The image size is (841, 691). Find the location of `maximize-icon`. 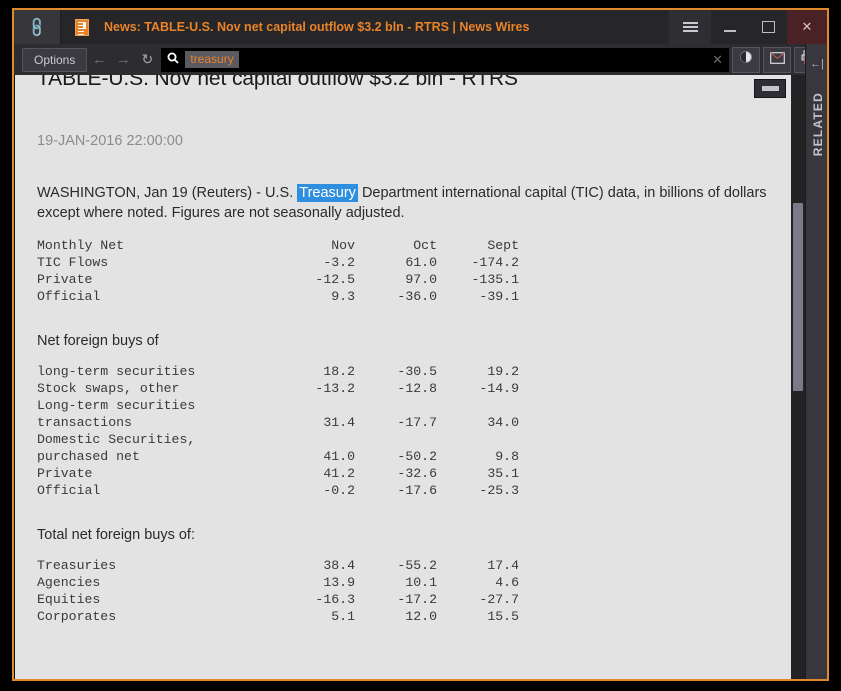

maximize-icon is located at coordinates (768, 27).